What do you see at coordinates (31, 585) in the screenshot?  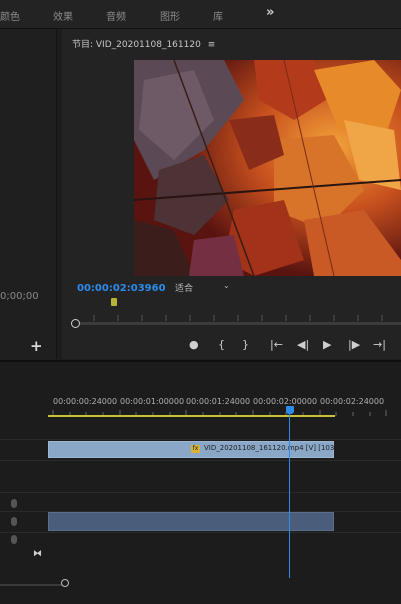 I see `timeline-zoom-scrollbar` at bounding box center [31, 585].